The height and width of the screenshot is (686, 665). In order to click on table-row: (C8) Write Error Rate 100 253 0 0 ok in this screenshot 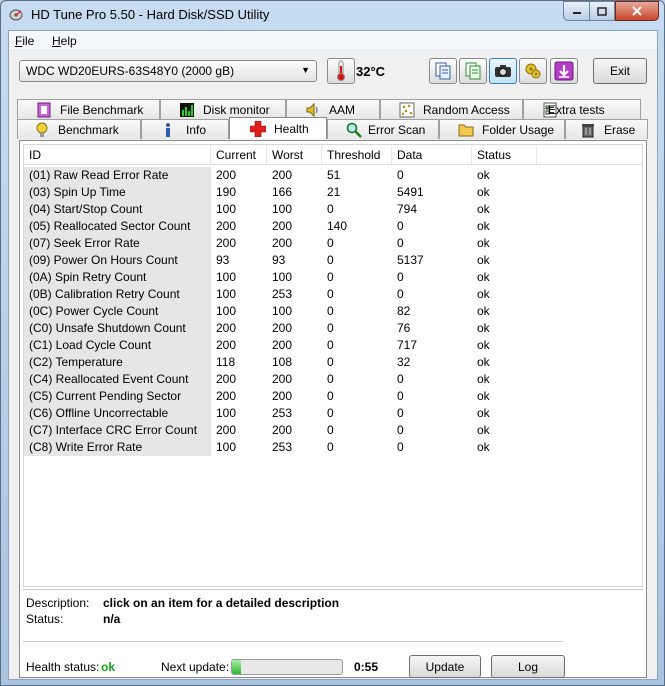, I will do `click(284, 447)`.